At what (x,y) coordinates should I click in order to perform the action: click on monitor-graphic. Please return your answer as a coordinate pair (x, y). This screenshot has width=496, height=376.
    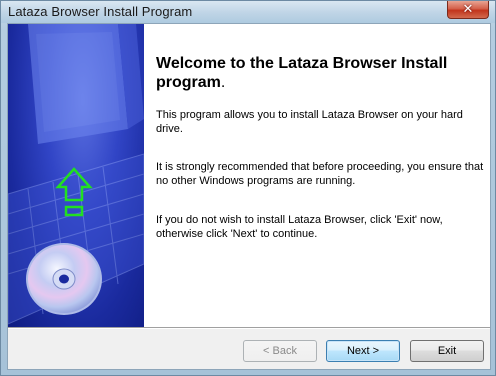
    Looking at the image, I should click on (86, 84).